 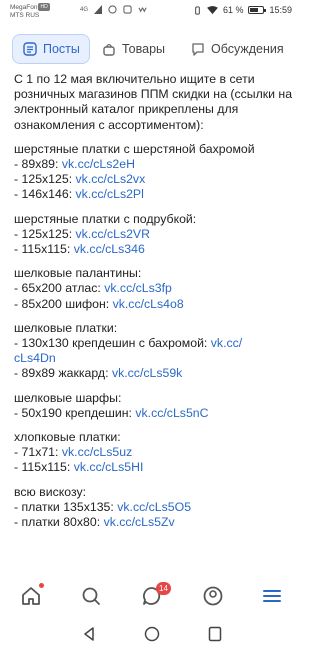 I want to click on carrier-info: MegaFon HD MTS RUS, so click(x=30, y=11).